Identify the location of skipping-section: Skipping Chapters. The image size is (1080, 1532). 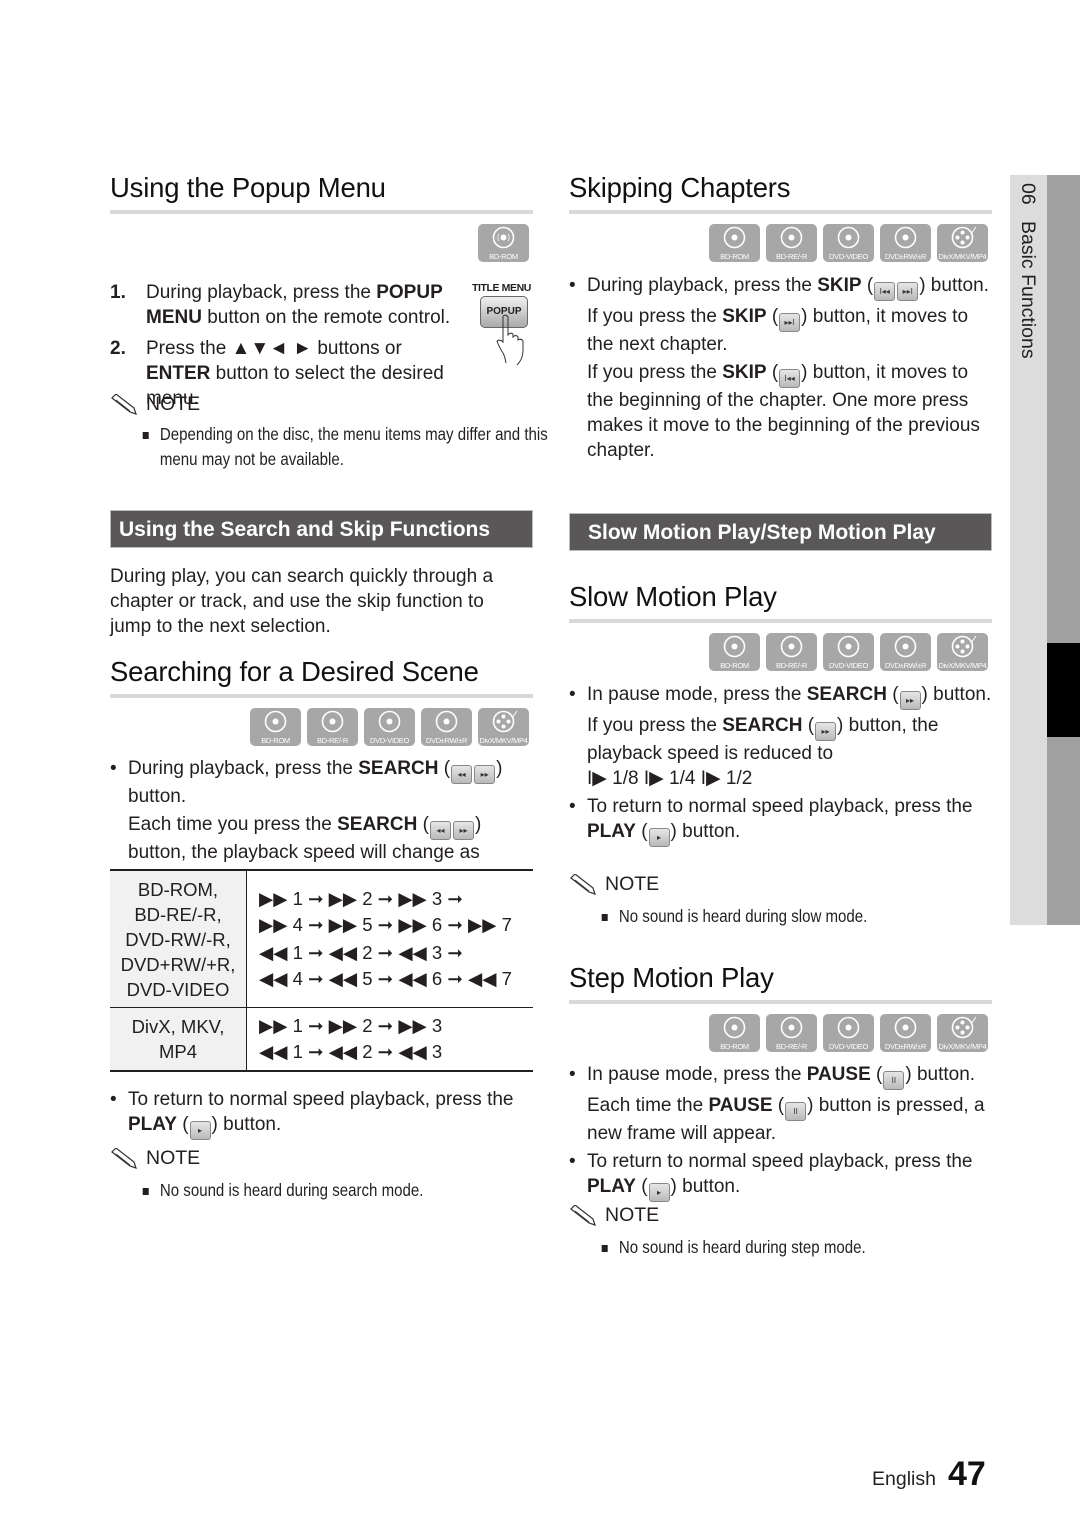
(780, 193).